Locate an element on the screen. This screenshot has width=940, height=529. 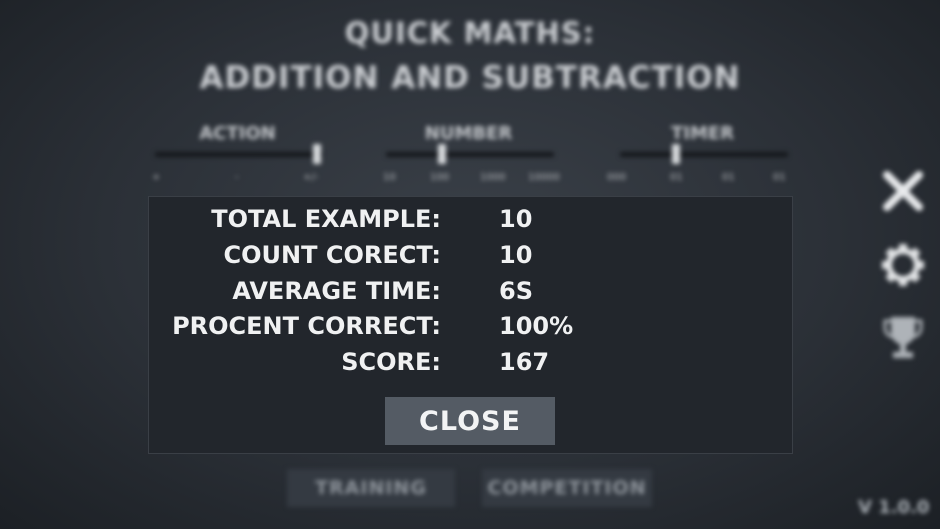
percent-correct-row: PROCENT CORRECT: 100% is located at coordinates (471, 329).